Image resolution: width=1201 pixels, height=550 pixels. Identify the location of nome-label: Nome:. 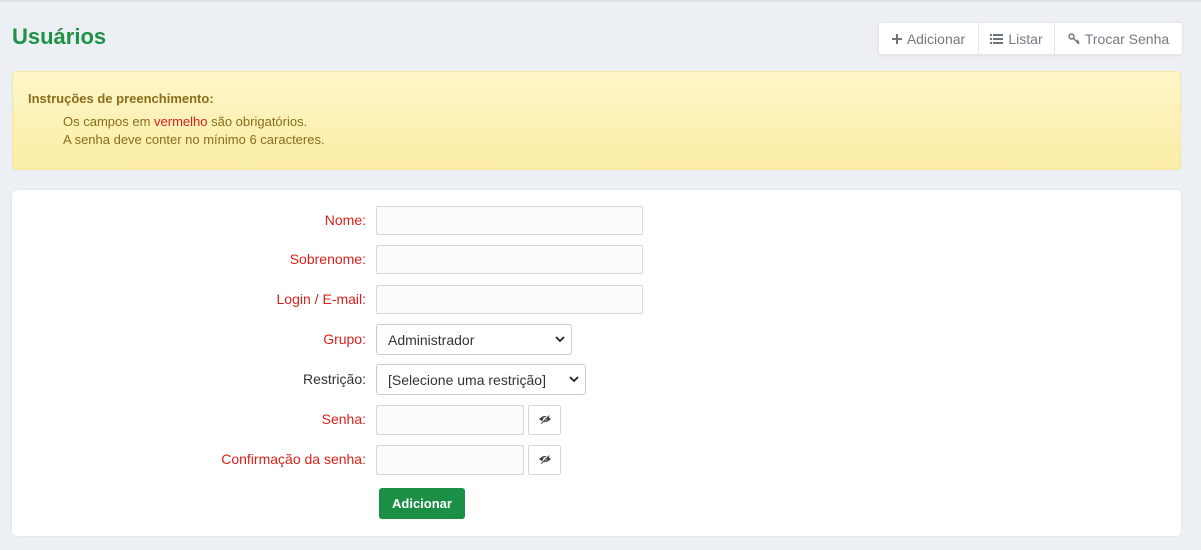
(345, 220).